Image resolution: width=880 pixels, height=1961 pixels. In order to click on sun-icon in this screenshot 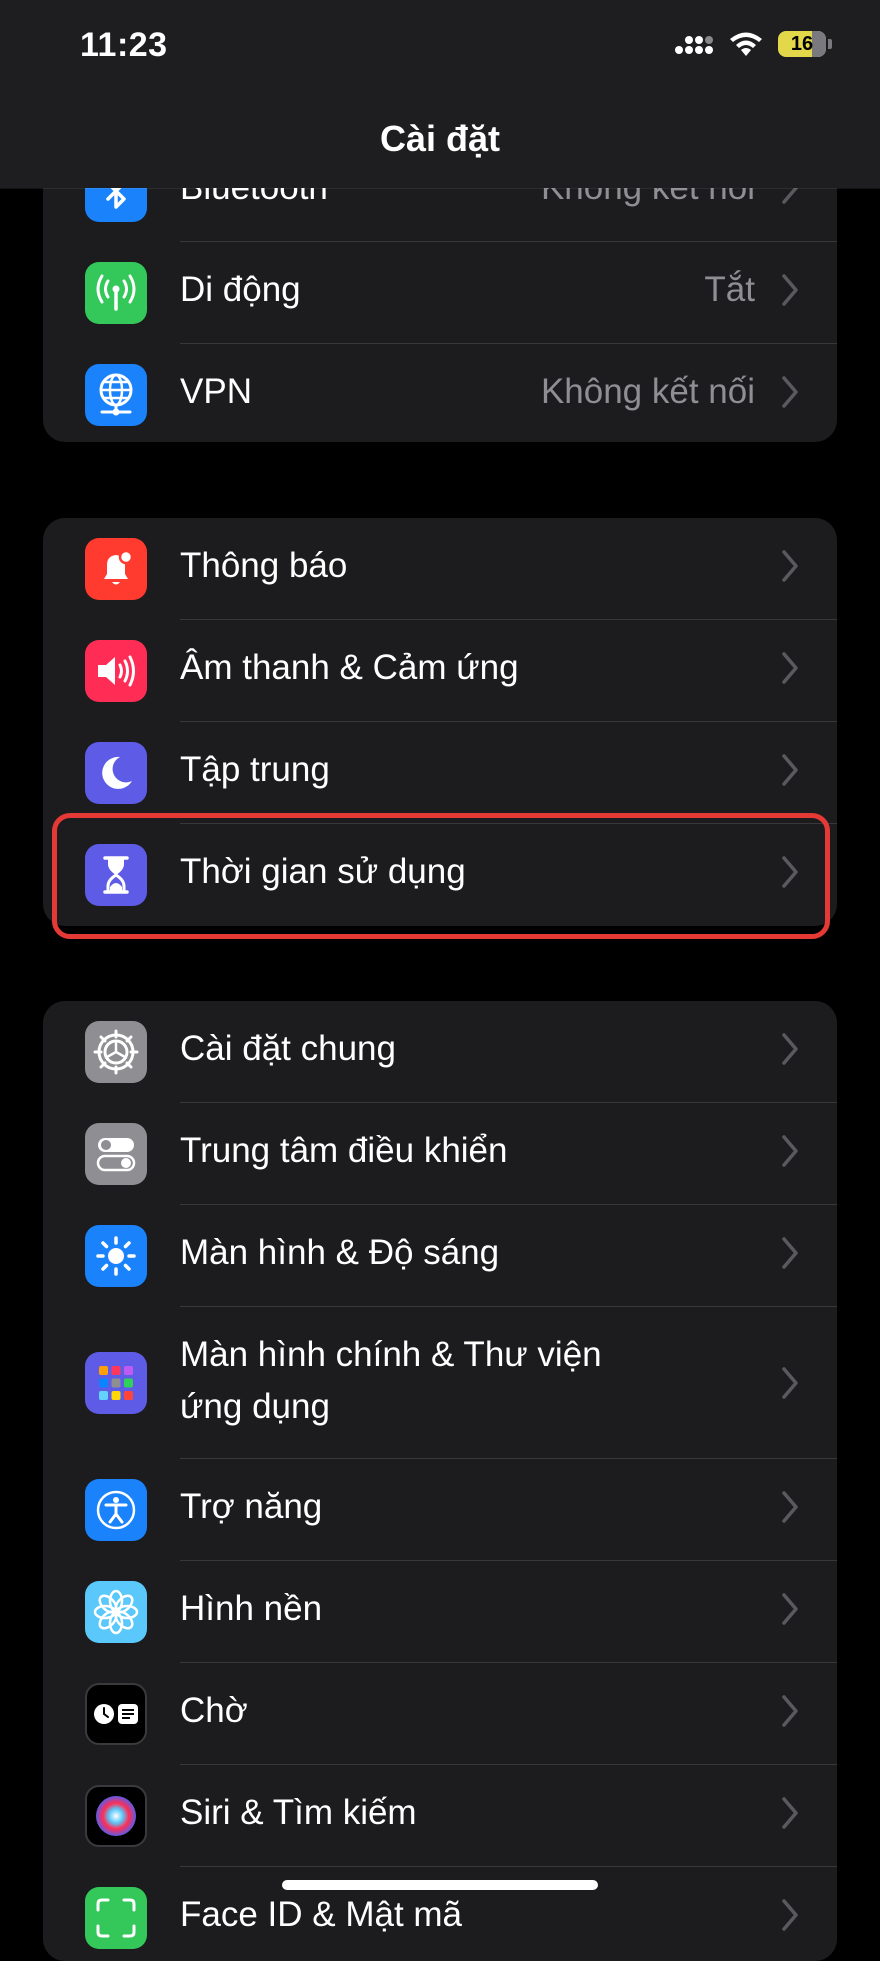, I will do `click(116, 1256)`.